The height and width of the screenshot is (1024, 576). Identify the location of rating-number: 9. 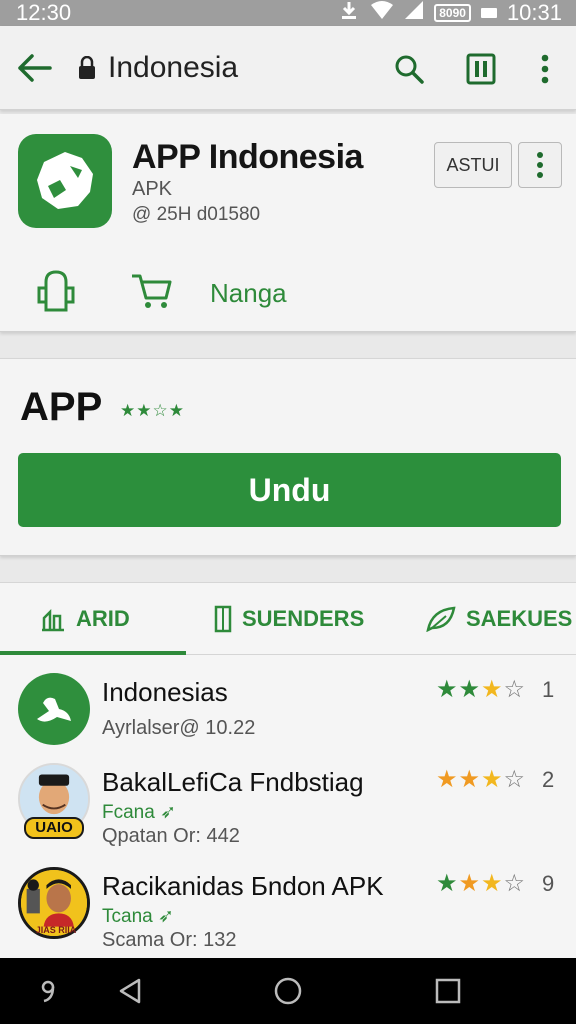
(548, 883).